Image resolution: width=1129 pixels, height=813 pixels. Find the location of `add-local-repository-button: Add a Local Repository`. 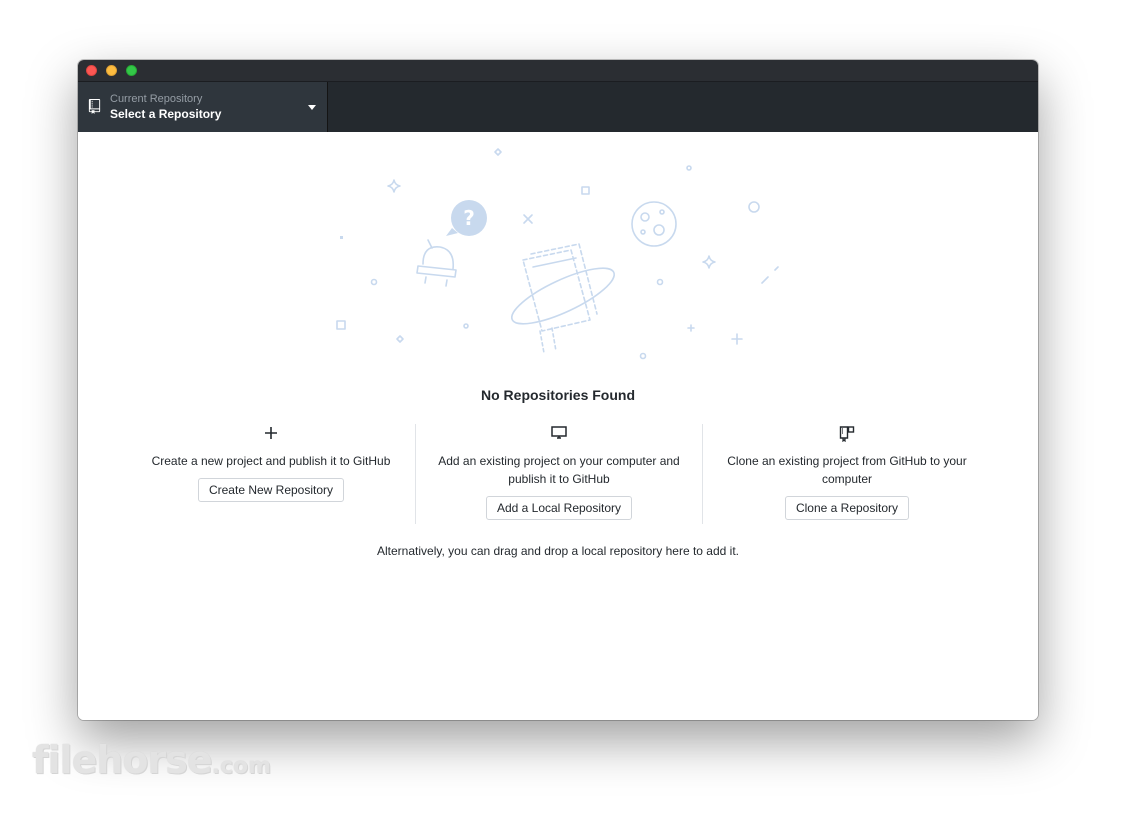

add-local-repository-button: Add a Local Repository is located at coordinates (559, 508).